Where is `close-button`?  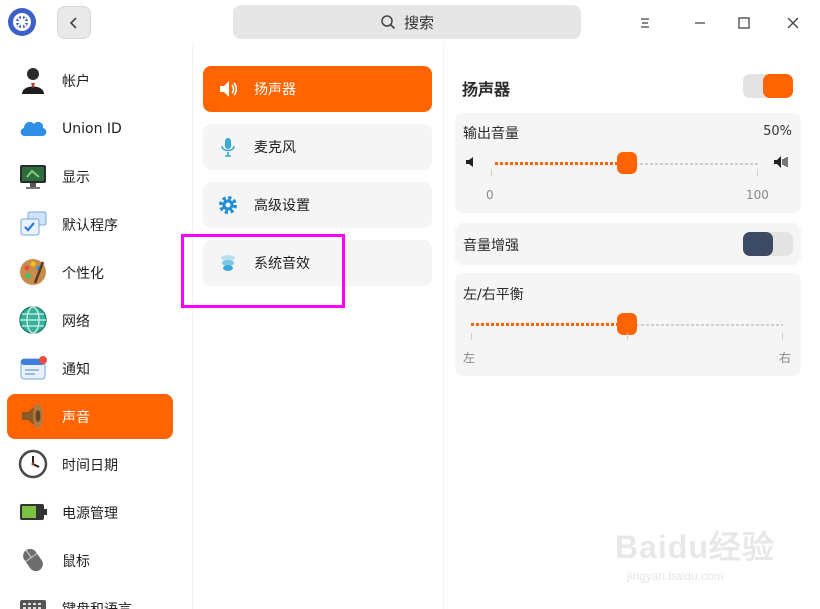 close-button is located at coordinates (793, 23).